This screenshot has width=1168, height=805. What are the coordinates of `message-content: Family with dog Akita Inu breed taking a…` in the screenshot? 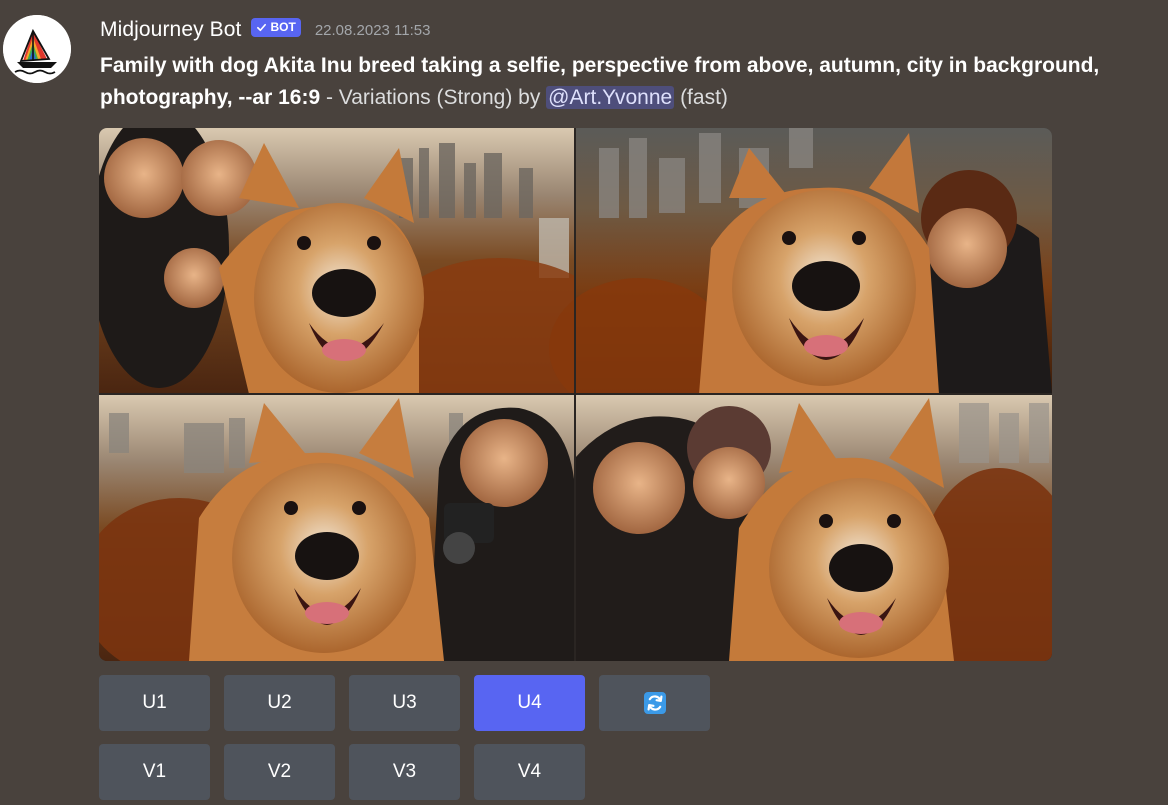 It's located at (632, 82).